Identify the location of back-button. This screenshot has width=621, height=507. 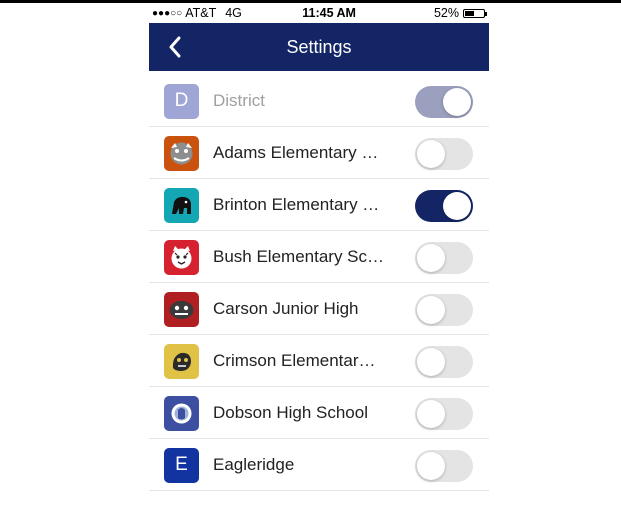
(175, 47).